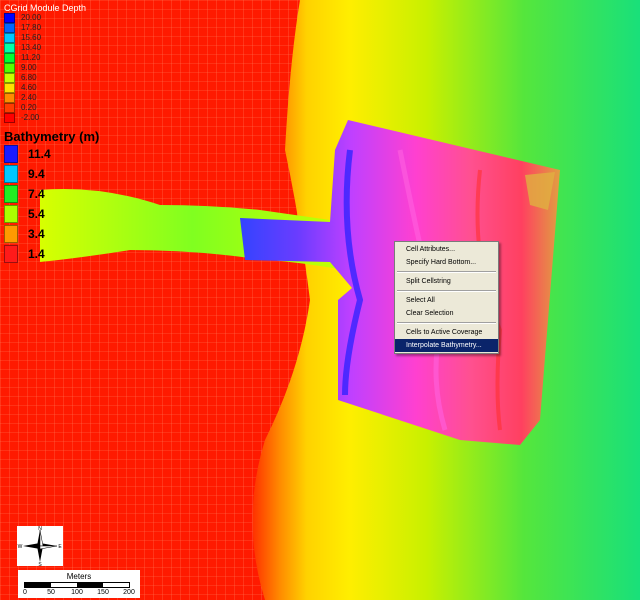  What do you see at coordinates (51, 592) in the screenshot?
I see `scale-tick-label: 50` at bounding box center [51, 592].